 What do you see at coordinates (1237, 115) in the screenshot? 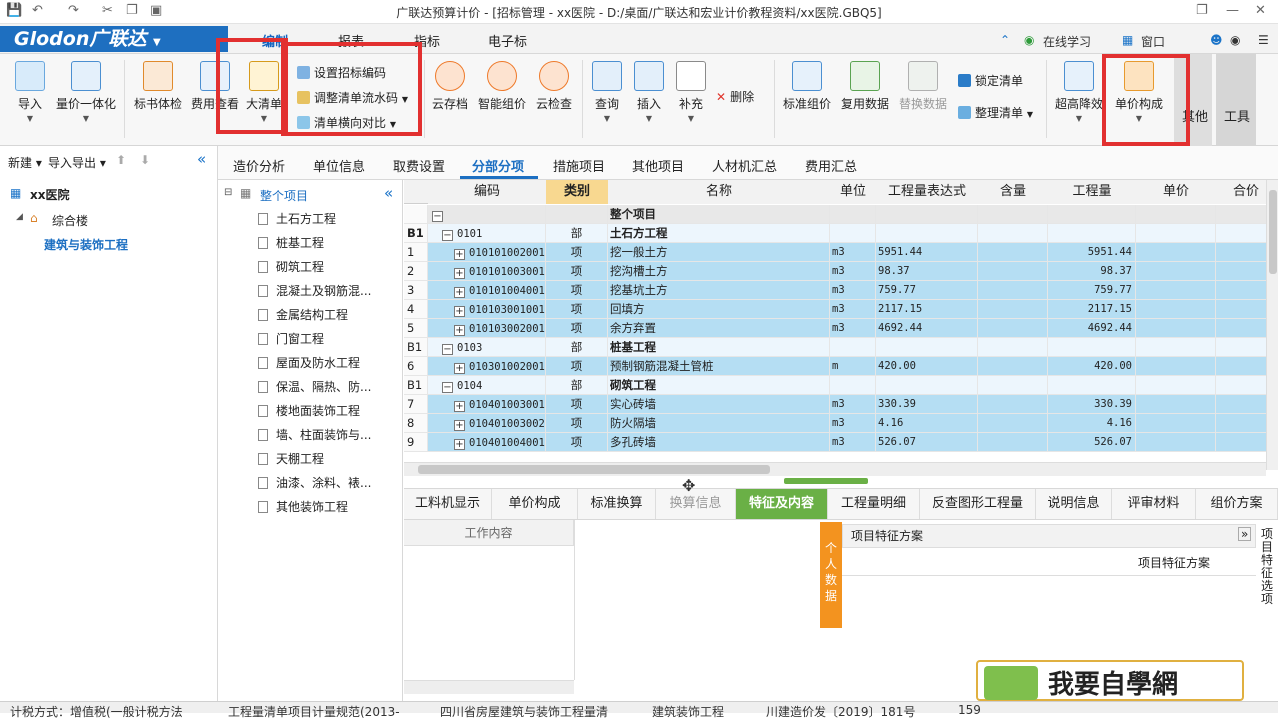
I see `tools-button: 工具` at bounding box center [1237, 115].